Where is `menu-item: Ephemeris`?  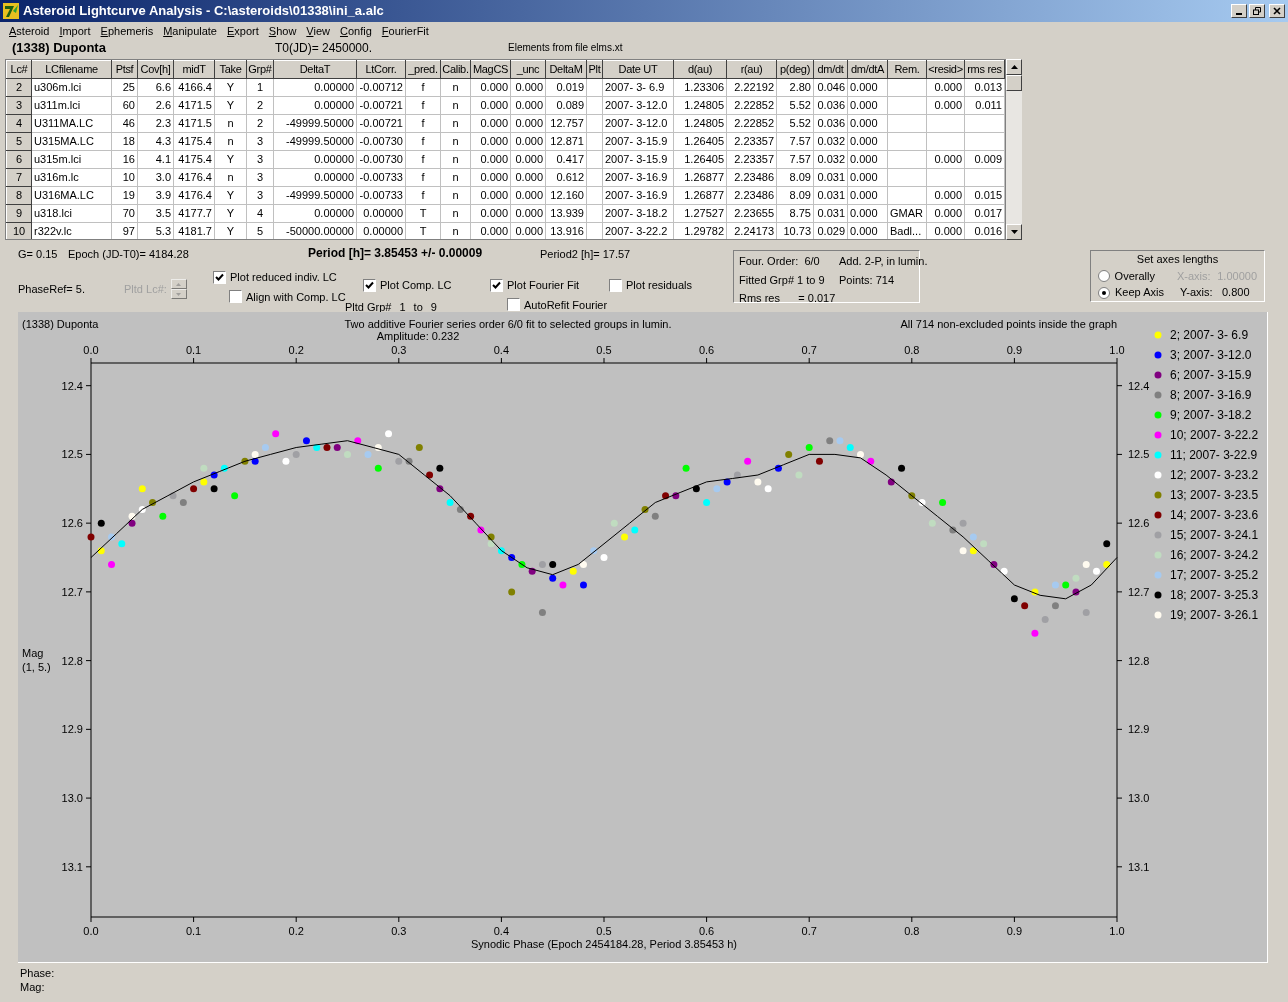
menu-item: Ephemeris is located at coordinates (127, 31).